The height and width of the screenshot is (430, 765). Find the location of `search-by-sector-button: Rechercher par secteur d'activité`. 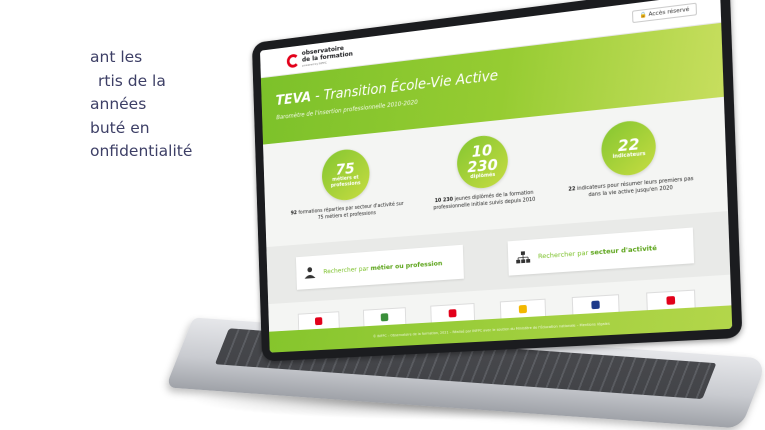

search-by-sector-button: Rechercher par secteur d'activité is located at coordinates (601, 252).